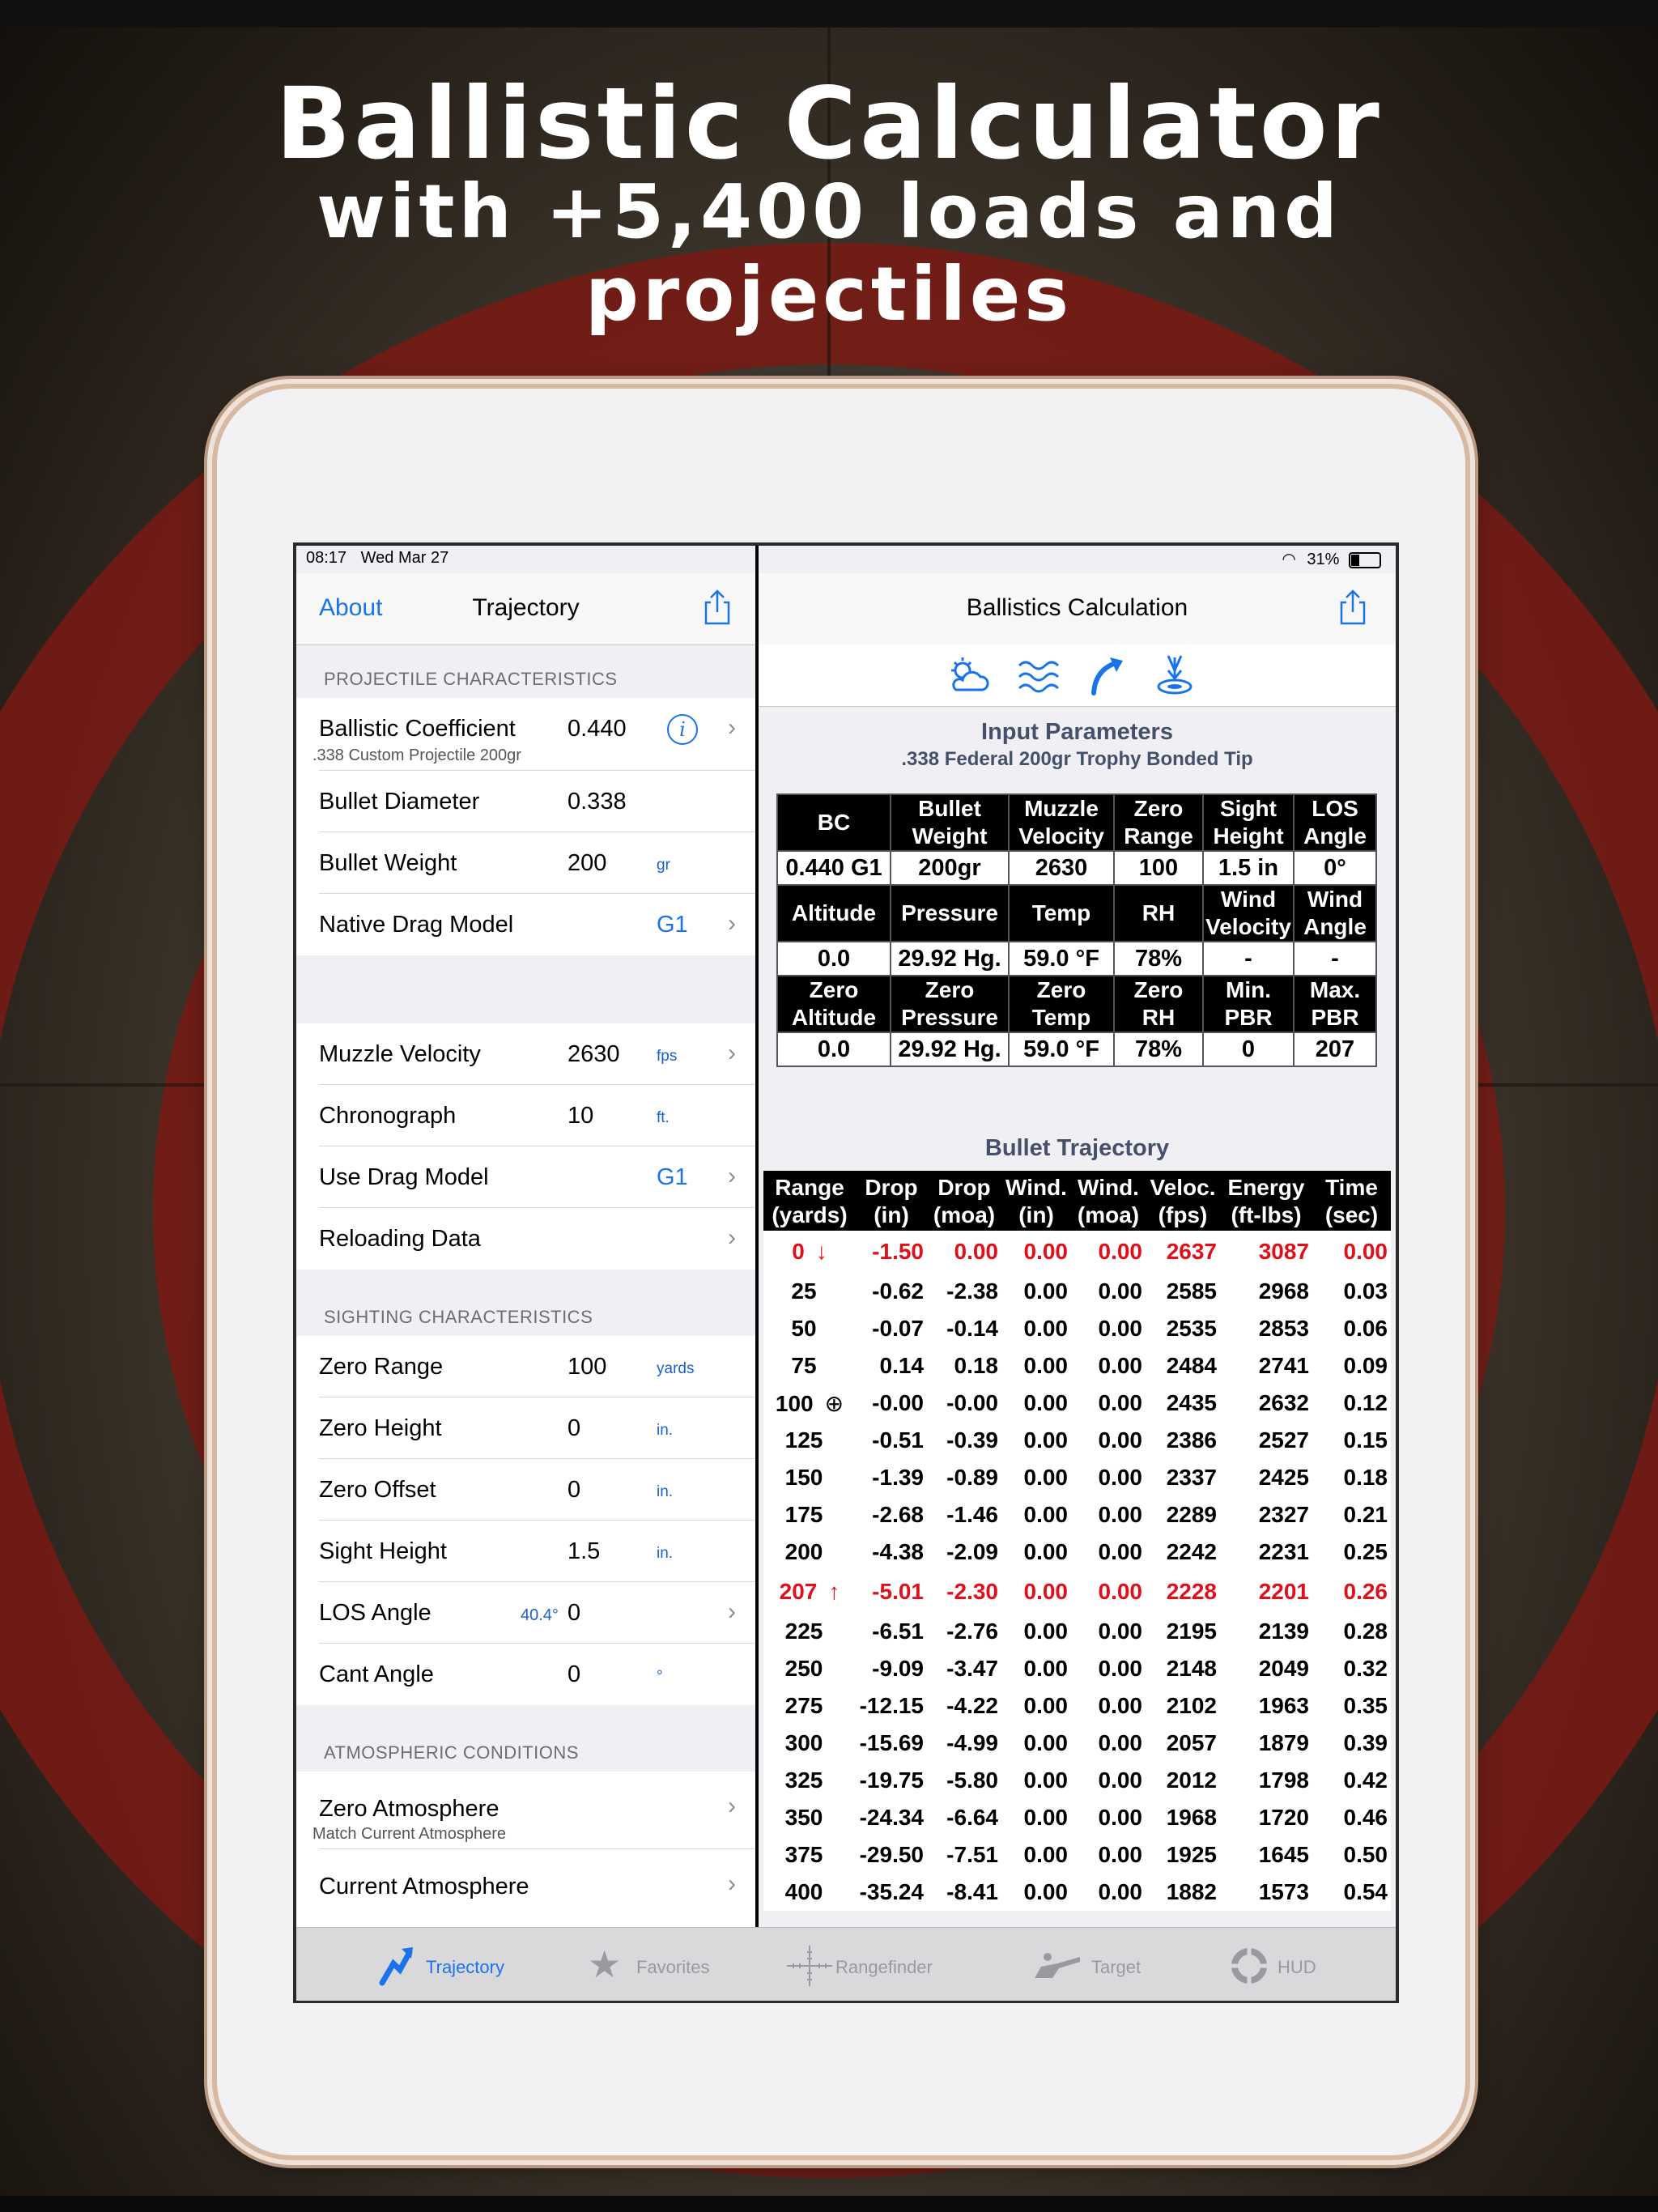  Describe the element at coordinates (804, 1291) in the screenshot. I see `range-value: 25` at that location.